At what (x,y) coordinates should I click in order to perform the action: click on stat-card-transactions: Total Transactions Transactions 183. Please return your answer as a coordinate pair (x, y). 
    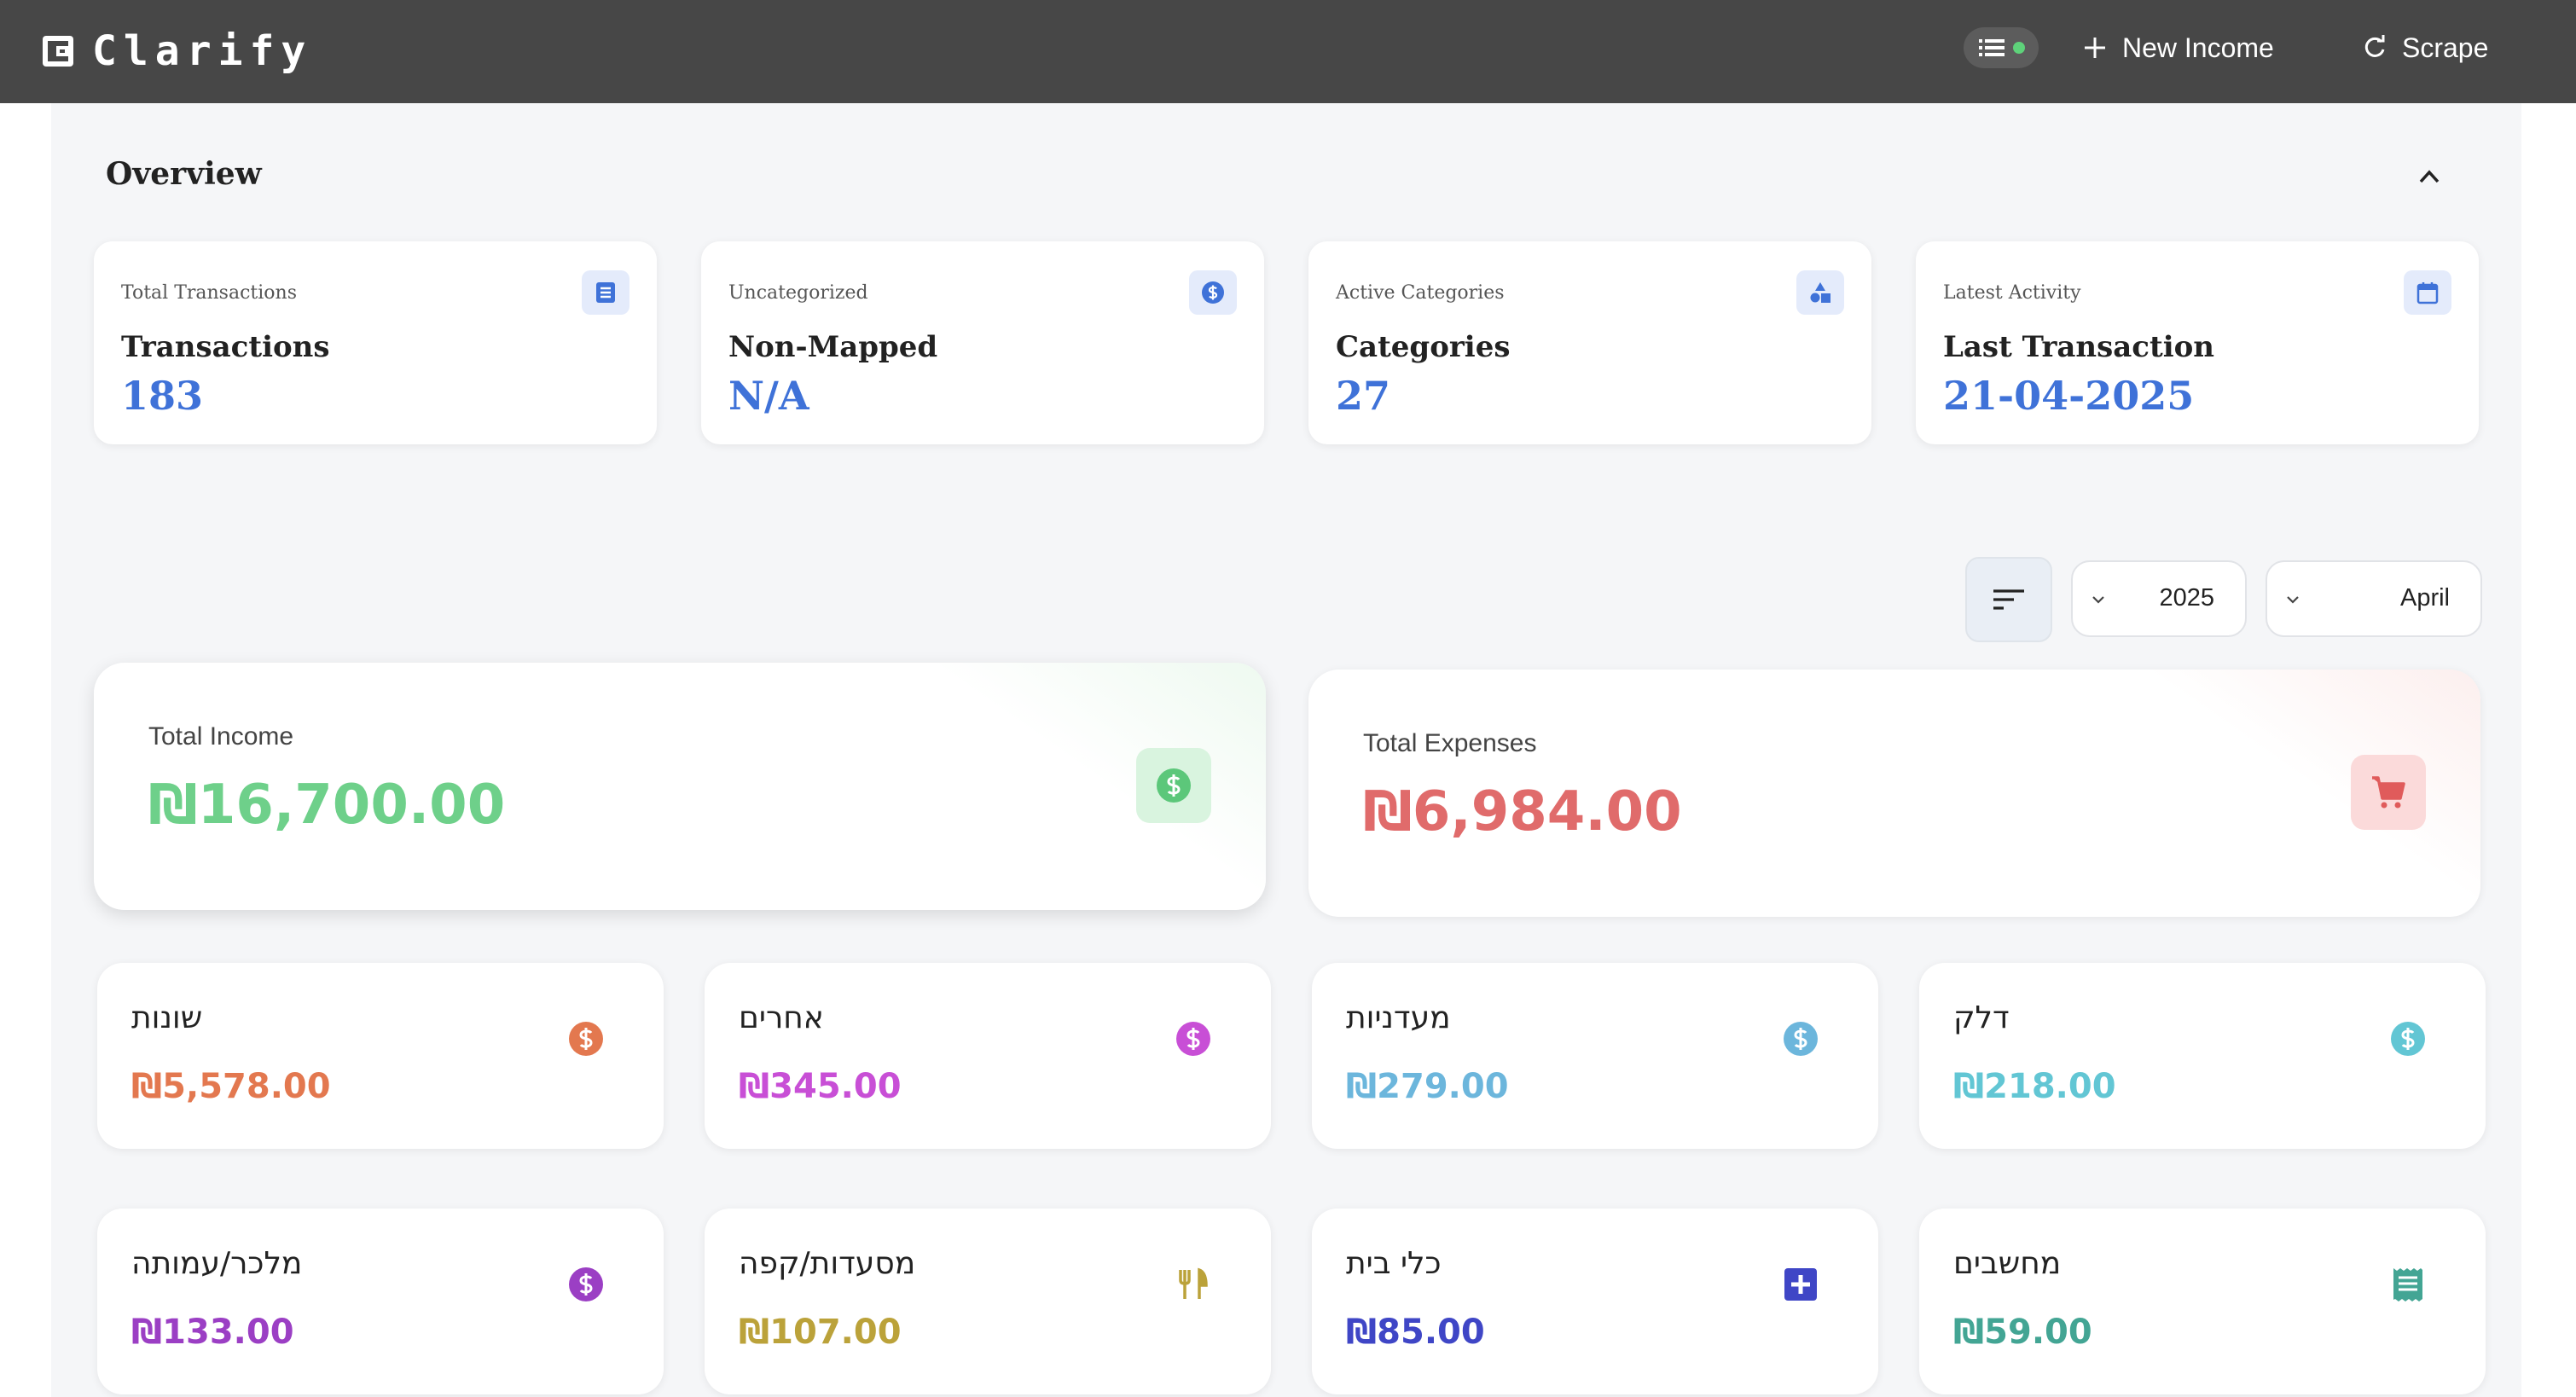
    Looking at the image, I should click on (375, 342).